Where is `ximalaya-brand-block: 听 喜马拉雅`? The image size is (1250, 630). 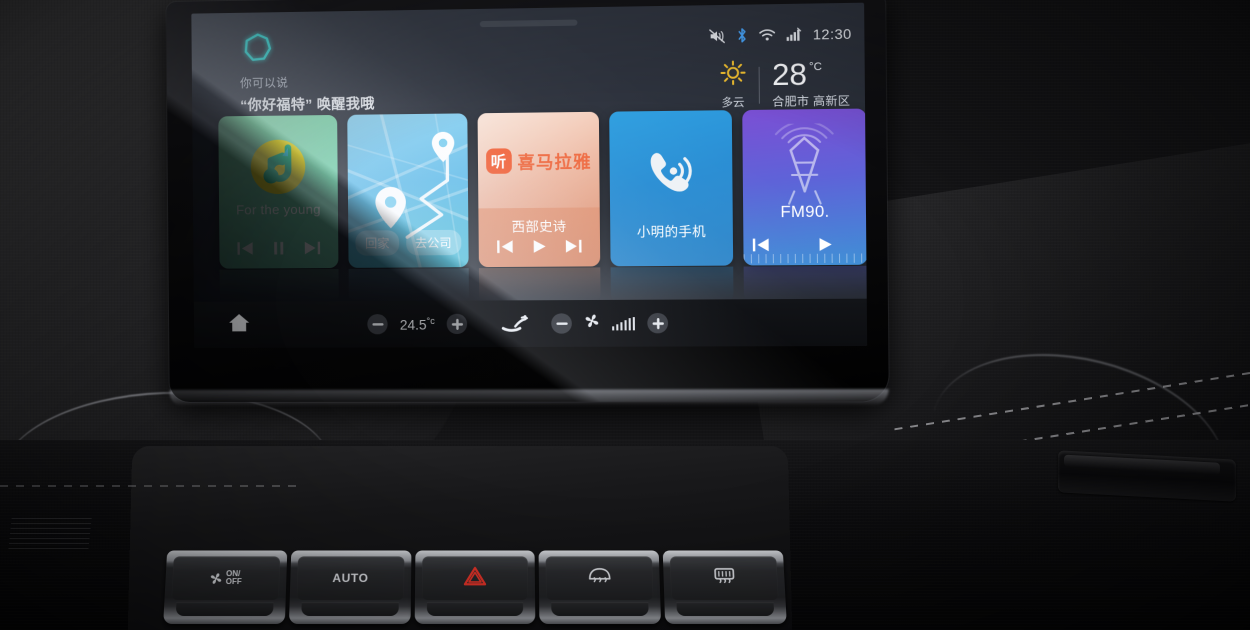
ximalaya-brand-block: 听 喜马拉雅 is located at coordinates (538, 160).